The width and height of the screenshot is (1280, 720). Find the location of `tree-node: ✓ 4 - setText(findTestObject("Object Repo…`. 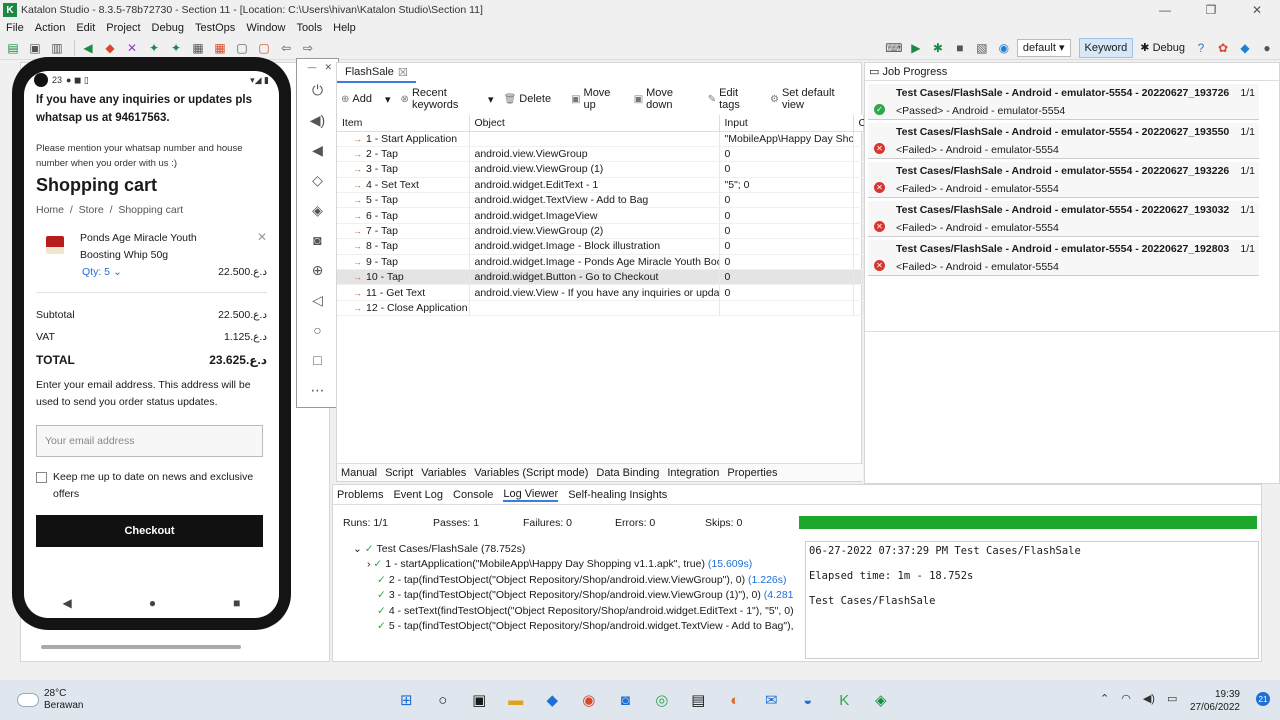

tree-node: ✓ 4 - setText(findTestObject("Object Repo… is located at coordinates (573, 612).